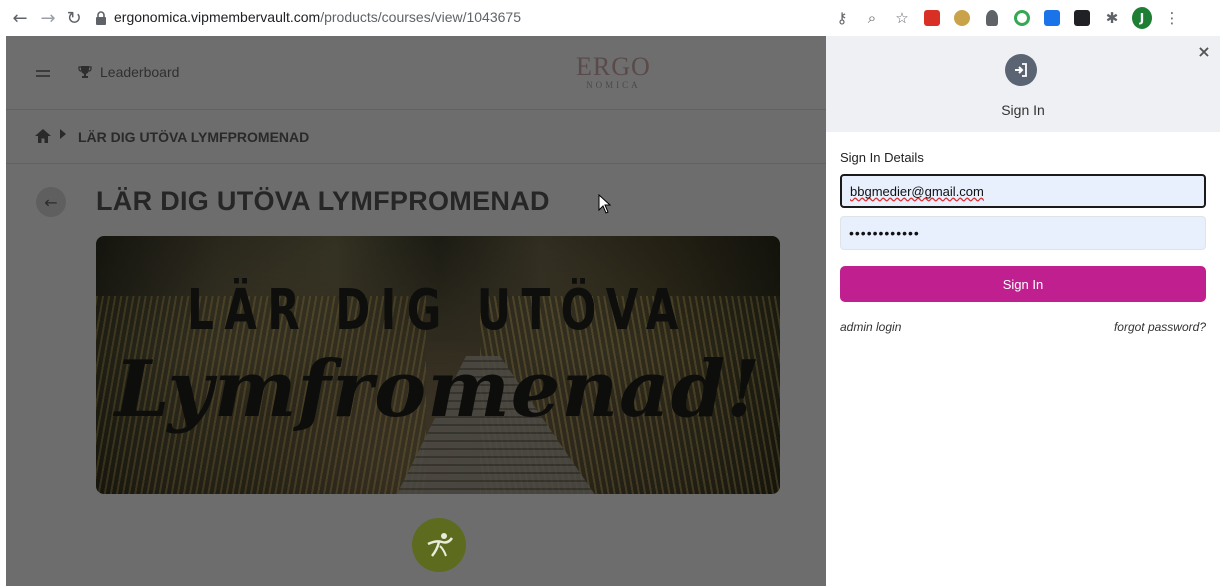 This screenshot has height=586, width=1220. I want to click on back-button: ←, so click(51, 202).